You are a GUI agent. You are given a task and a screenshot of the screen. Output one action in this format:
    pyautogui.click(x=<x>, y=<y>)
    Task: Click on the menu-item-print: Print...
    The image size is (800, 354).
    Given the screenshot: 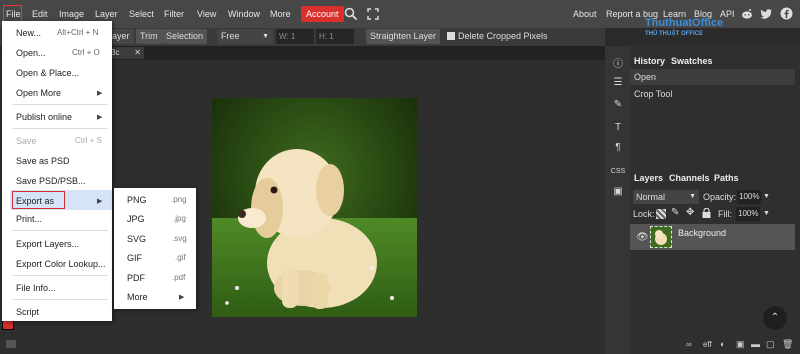 What is the action you would take?
    pyautogui.click(x=29, y=219)
    